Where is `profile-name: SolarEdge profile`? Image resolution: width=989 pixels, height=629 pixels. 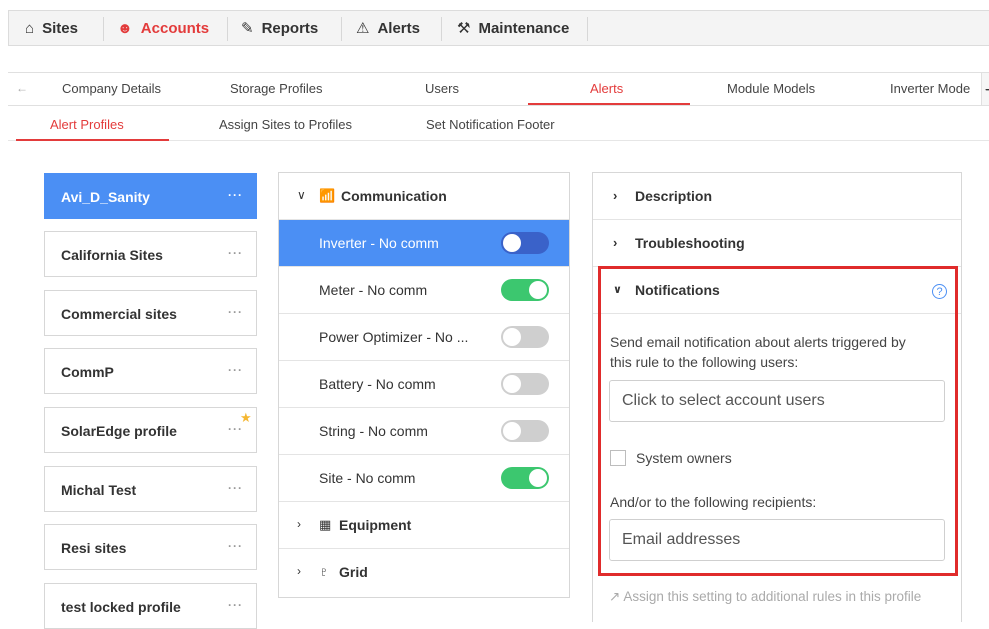
profile-name: SolarEdge profile is located at coordinates (119, 431).